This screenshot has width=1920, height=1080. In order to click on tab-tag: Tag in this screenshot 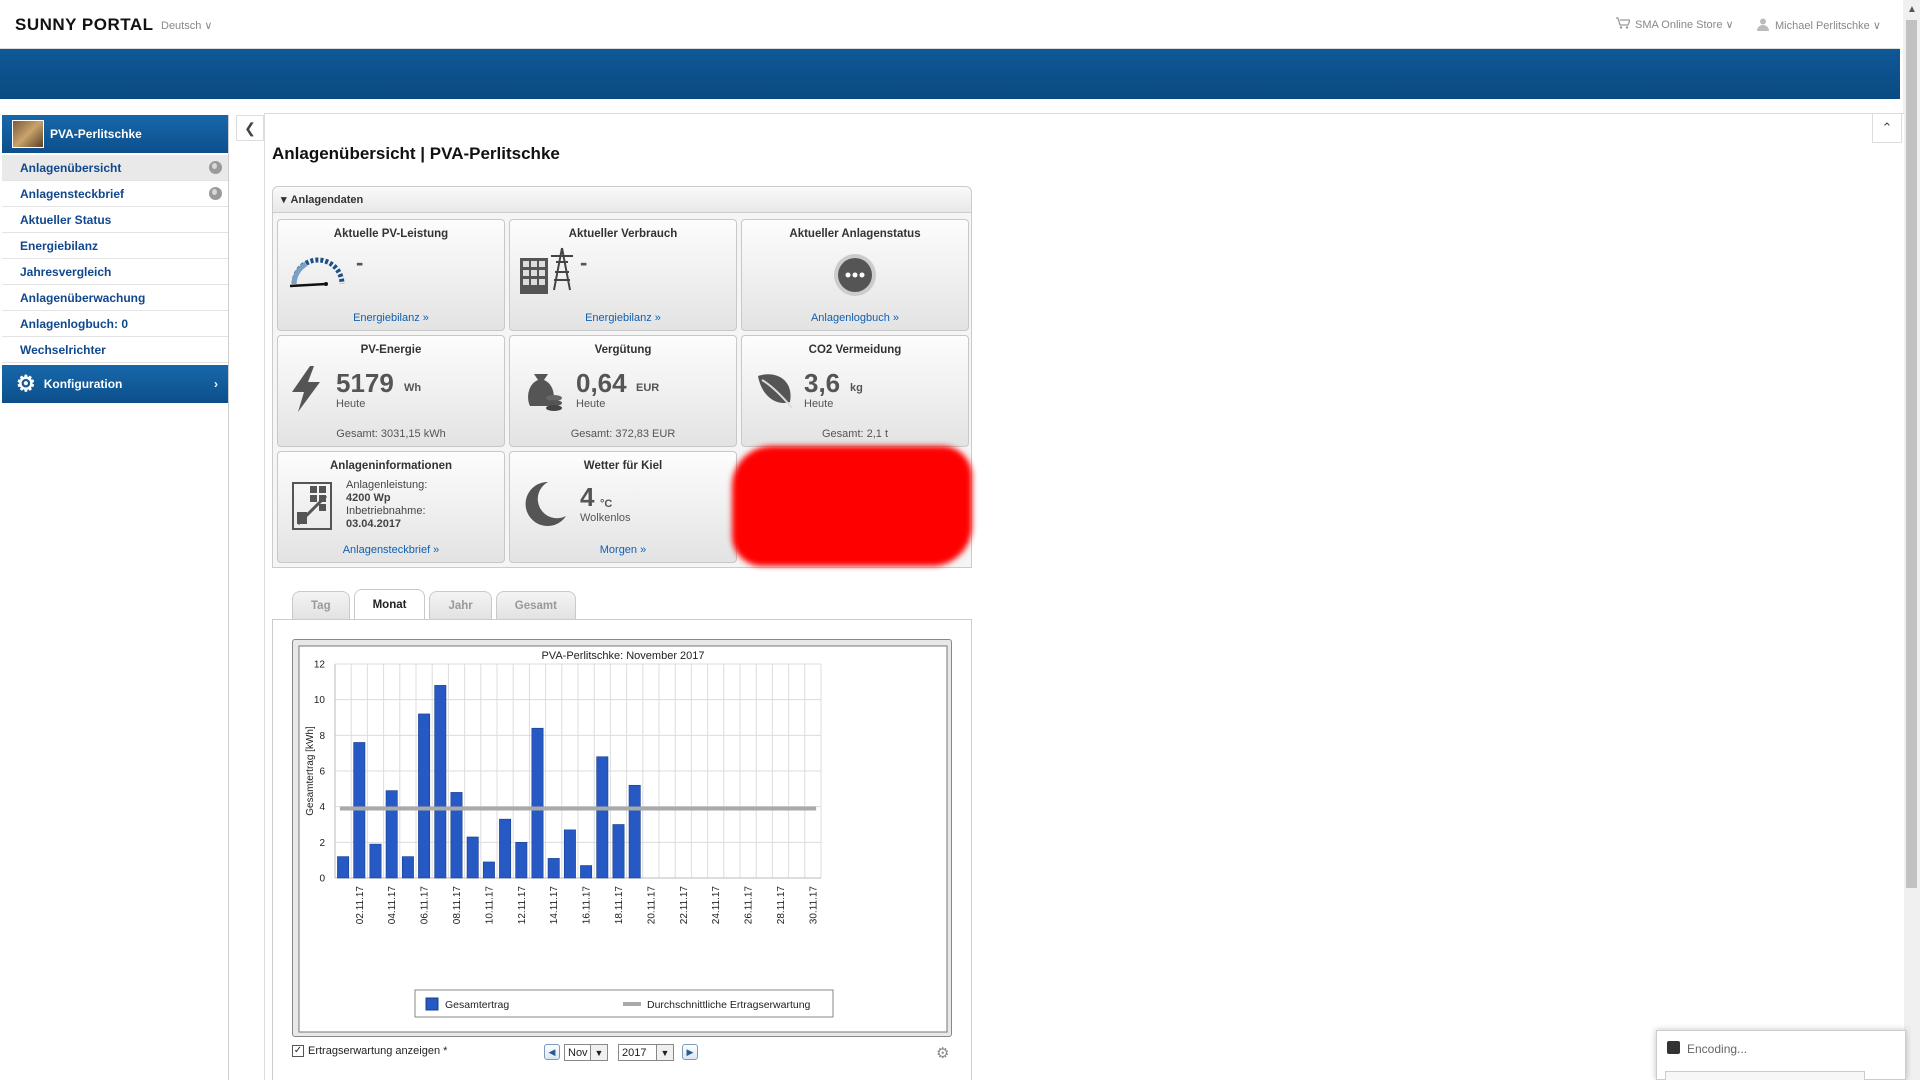, I will do `click(321, 605)`.